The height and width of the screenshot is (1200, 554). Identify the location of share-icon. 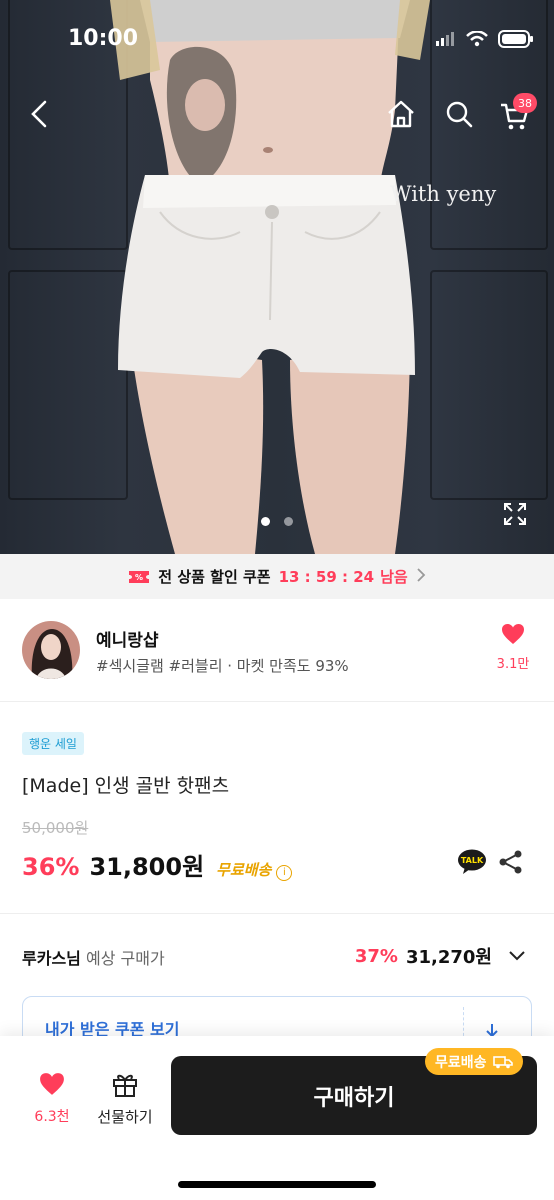
(511, 862).